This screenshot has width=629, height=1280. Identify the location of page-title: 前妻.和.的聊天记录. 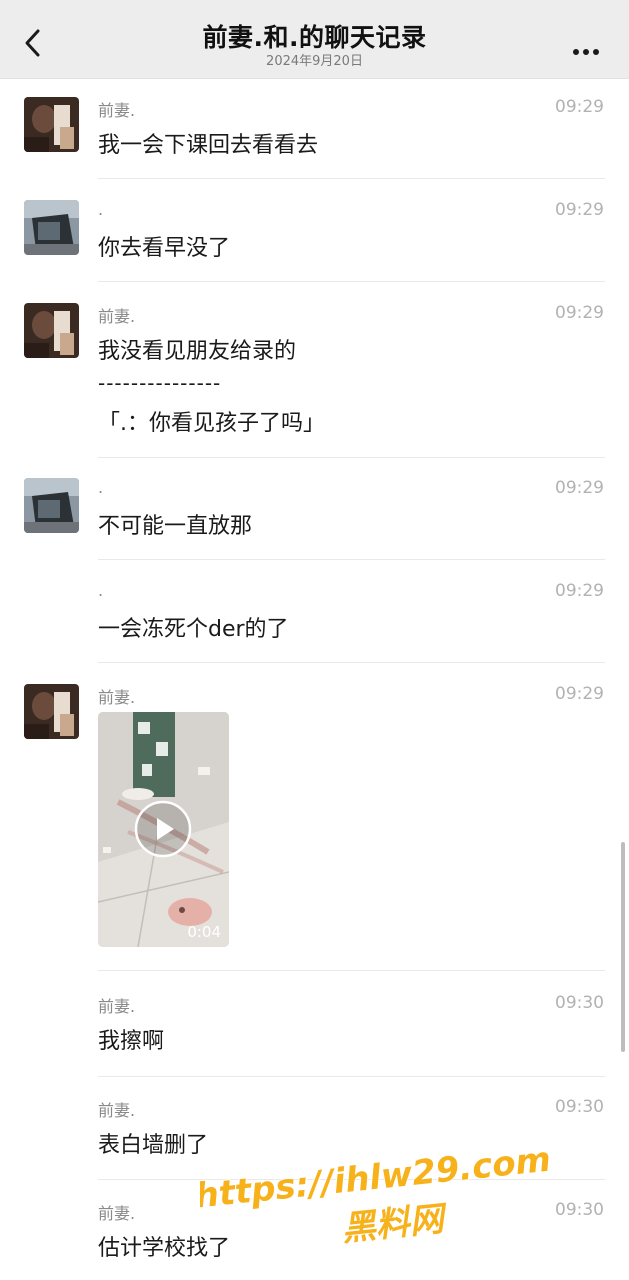
(314, 37).